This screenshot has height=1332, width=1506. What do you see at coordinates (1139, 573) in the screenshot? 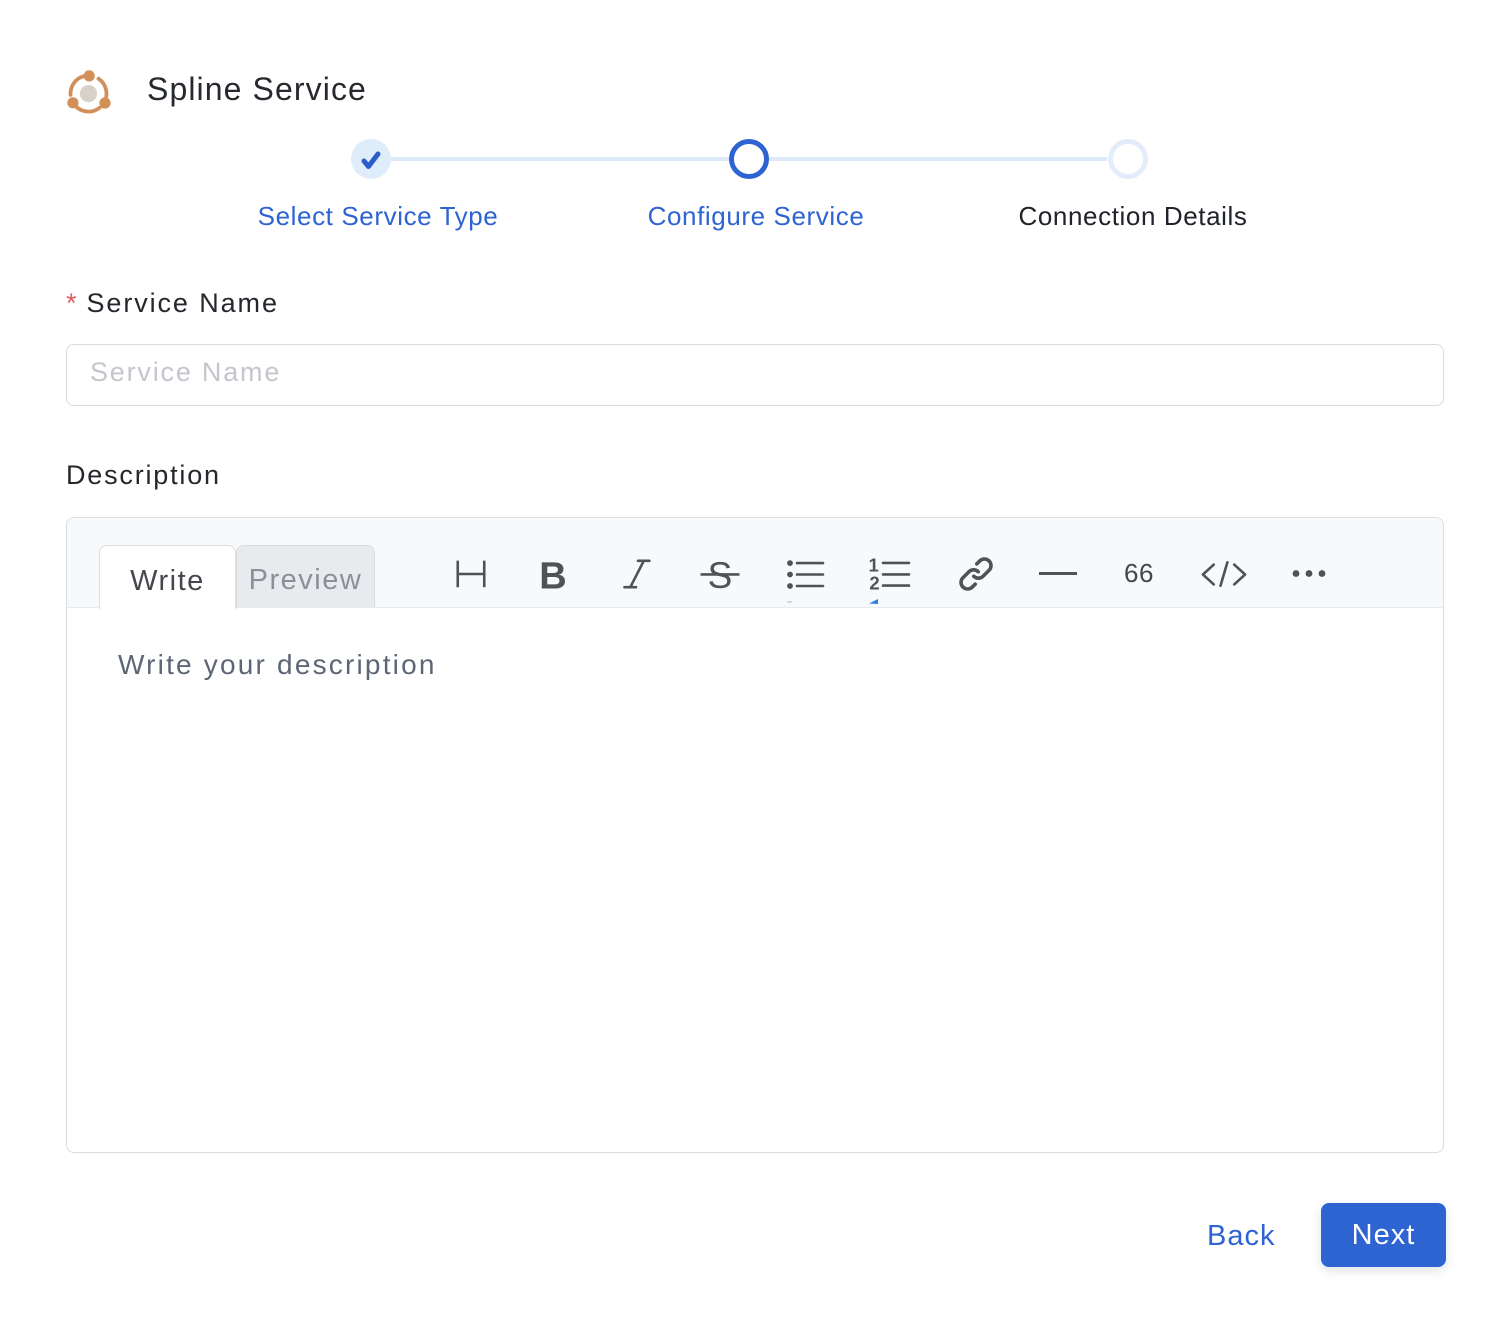
I see `svg-text: 66` at bounding box center [1139, 573].